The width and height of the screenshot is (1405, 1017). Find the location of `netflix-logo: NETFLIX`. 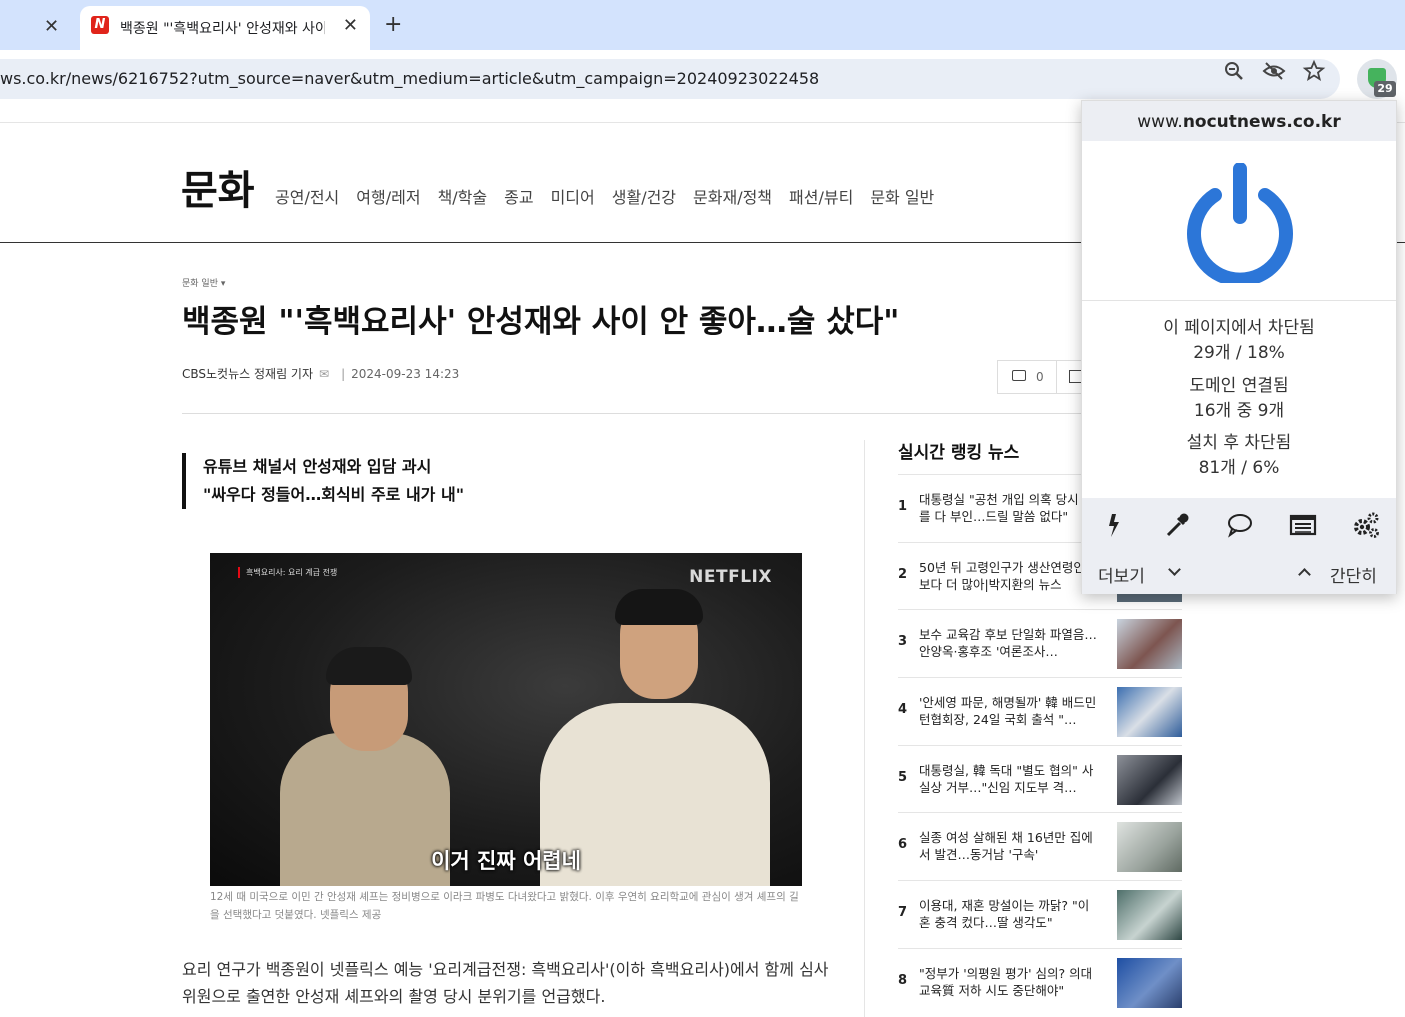

netflix-logo: NETFLIX is located at coordinates (730, 577).